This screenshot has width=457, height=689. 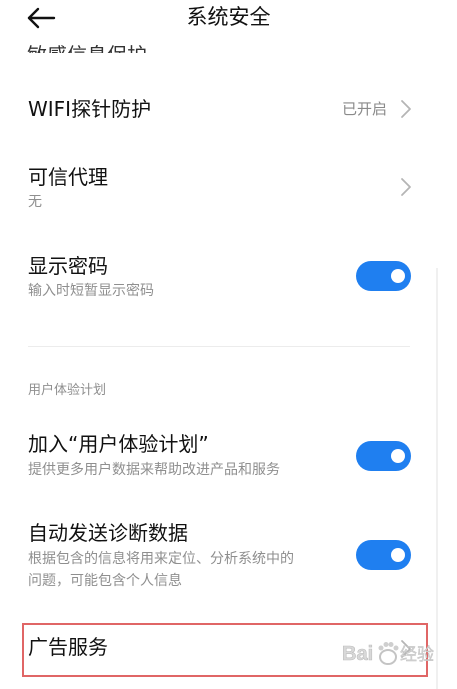 I want to click on svg-text: Bai, so click(x=357, y=654).